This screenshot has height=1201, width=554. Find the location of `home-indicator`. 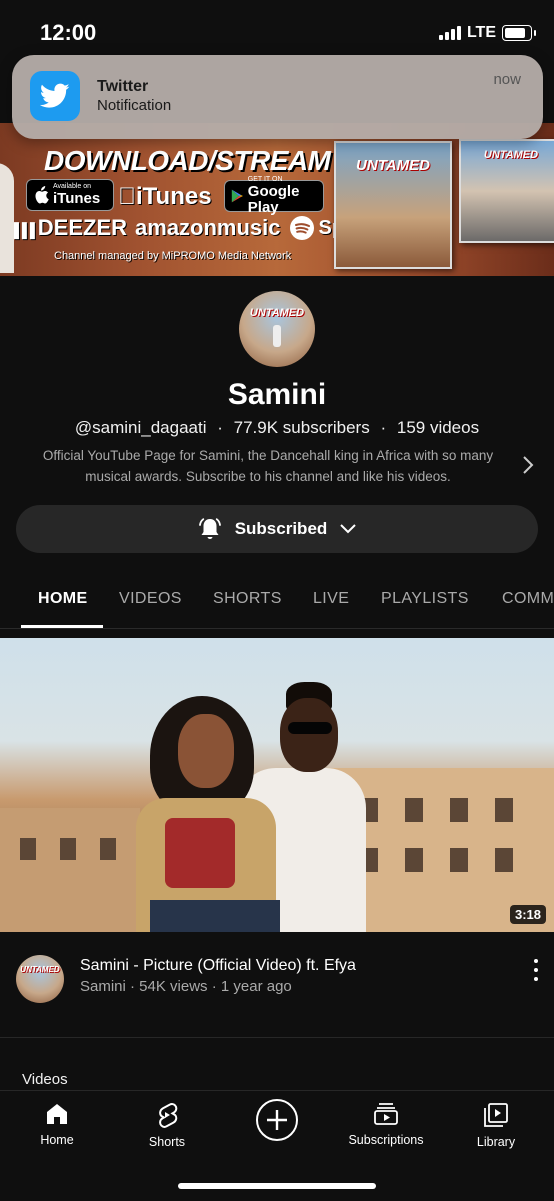

home-indicator is located at coordinates (277, 1186).